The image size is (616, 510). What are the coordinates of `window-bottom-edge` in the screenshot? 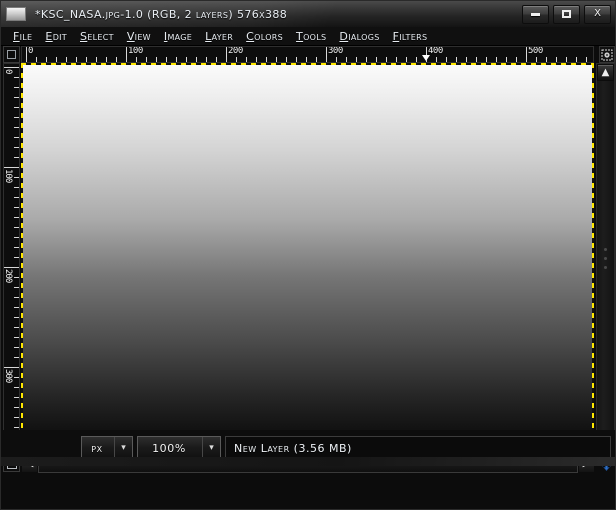 It's located at (308, 461).